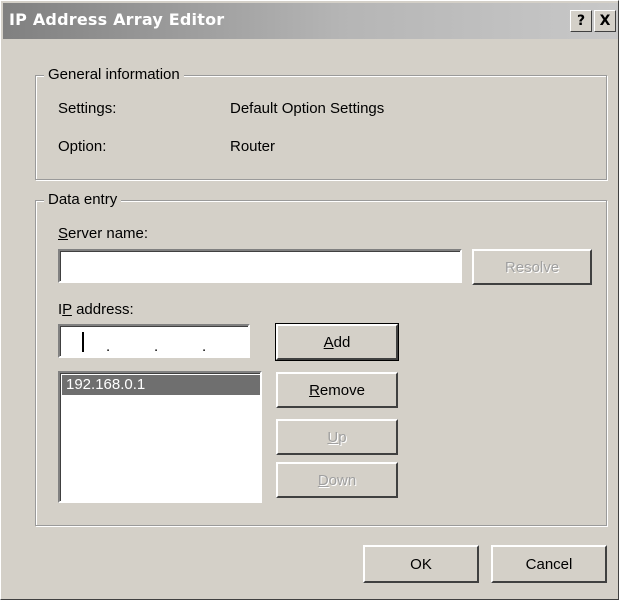 Image resolution: width=621 pixels, height=602 pixels. Describe the element at coordinates (108, 233) in the screenshot. I see `server-name-label-text: erver name:` at that location.